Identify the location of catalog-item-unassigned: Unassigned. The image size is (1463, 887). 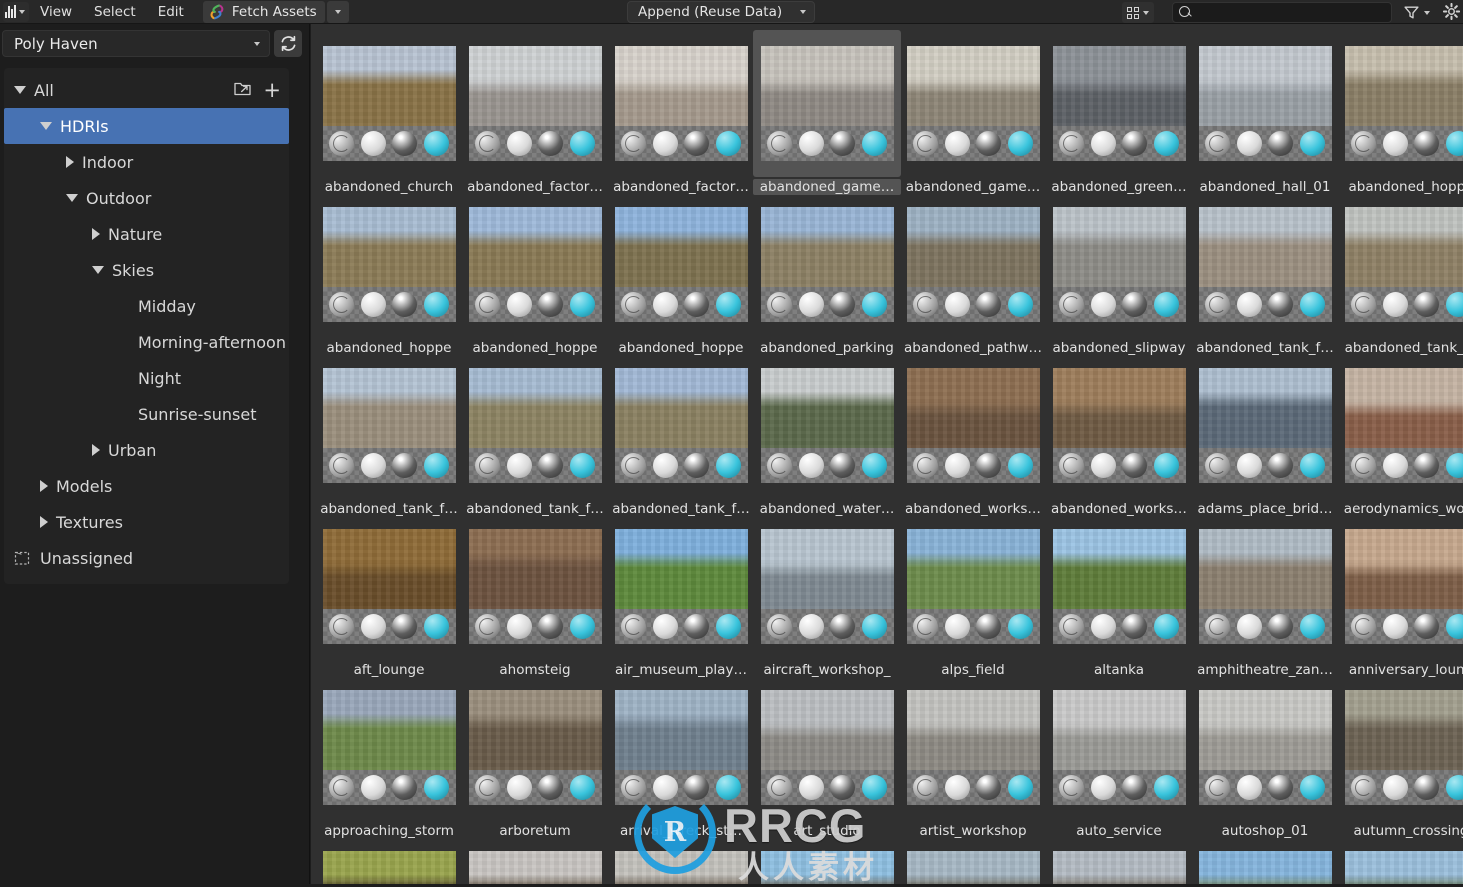
(146, 558).